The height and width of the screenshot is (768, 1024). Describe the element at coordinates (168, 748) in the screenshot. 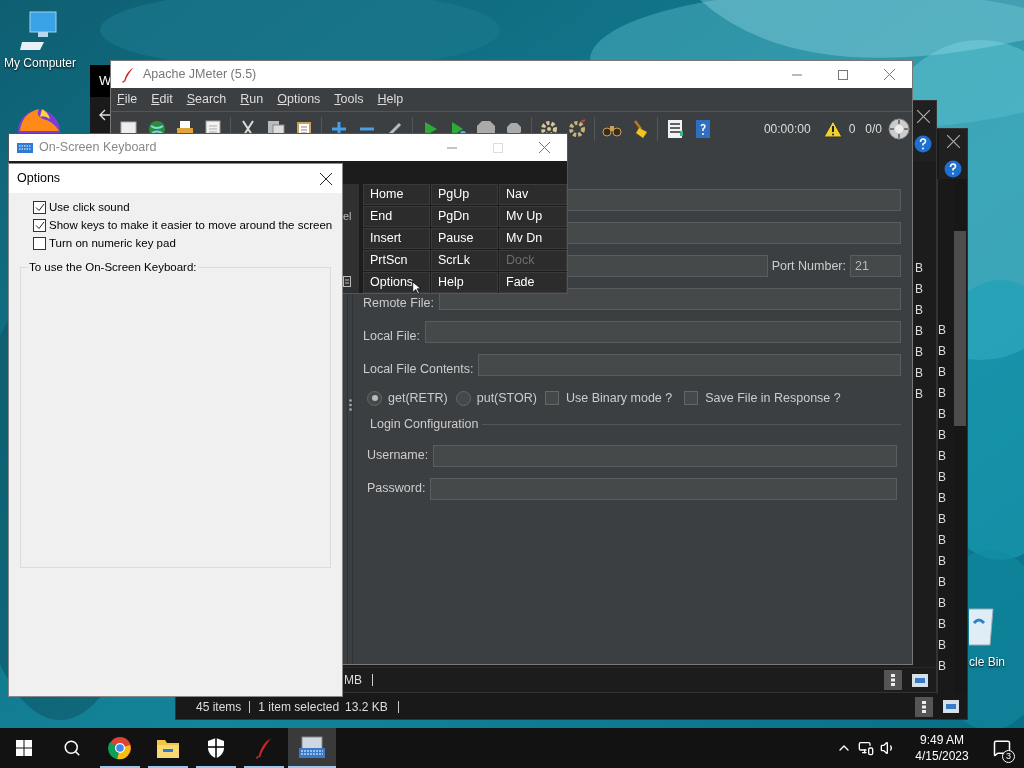

I see `folder-icon` at that location.